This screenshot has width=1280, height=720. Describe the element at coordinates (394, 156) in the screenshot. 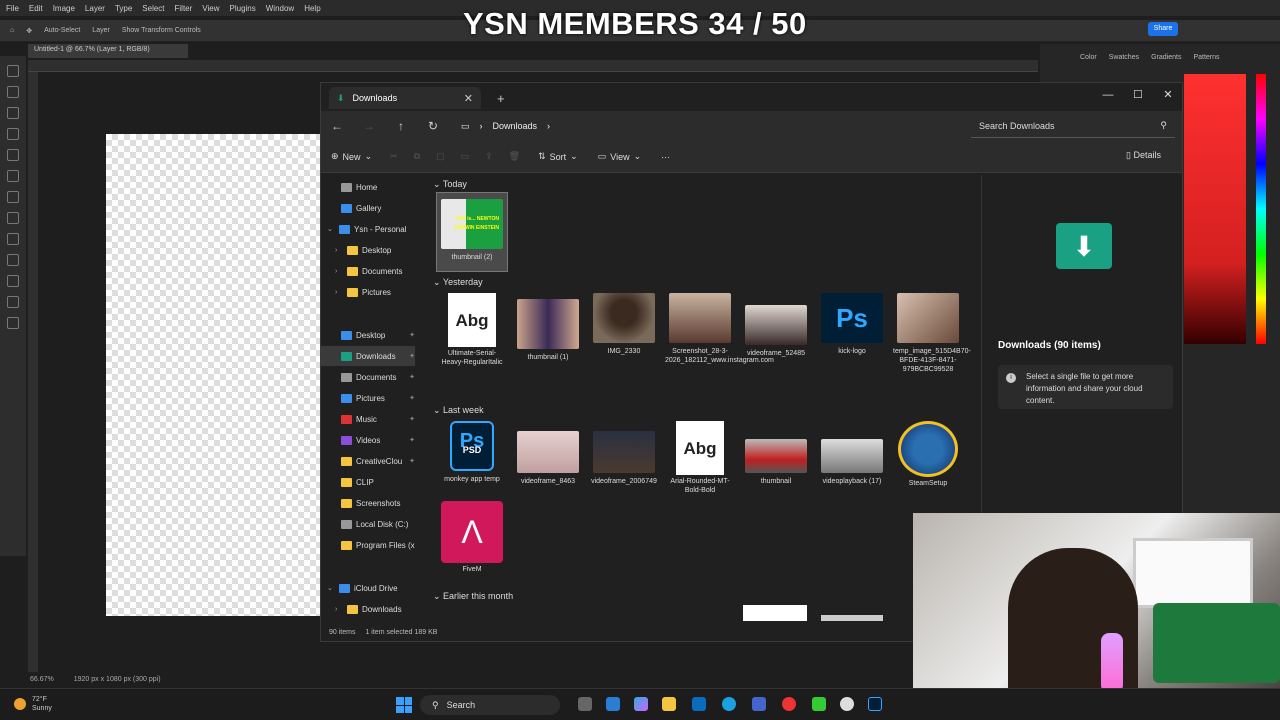

I see `cut-icon: ✂` at that location.